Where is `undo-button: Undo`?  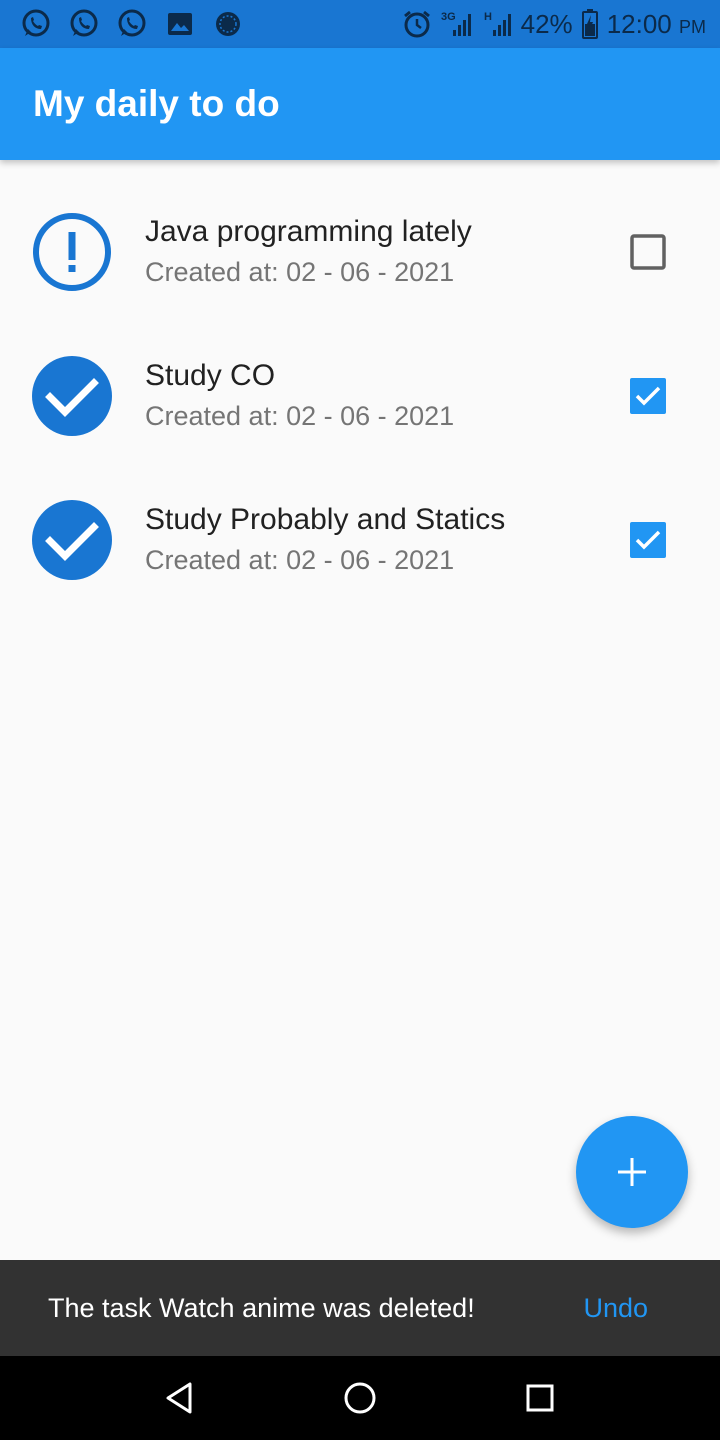 undo-button: Undo is located at coordinates (615, 1308).